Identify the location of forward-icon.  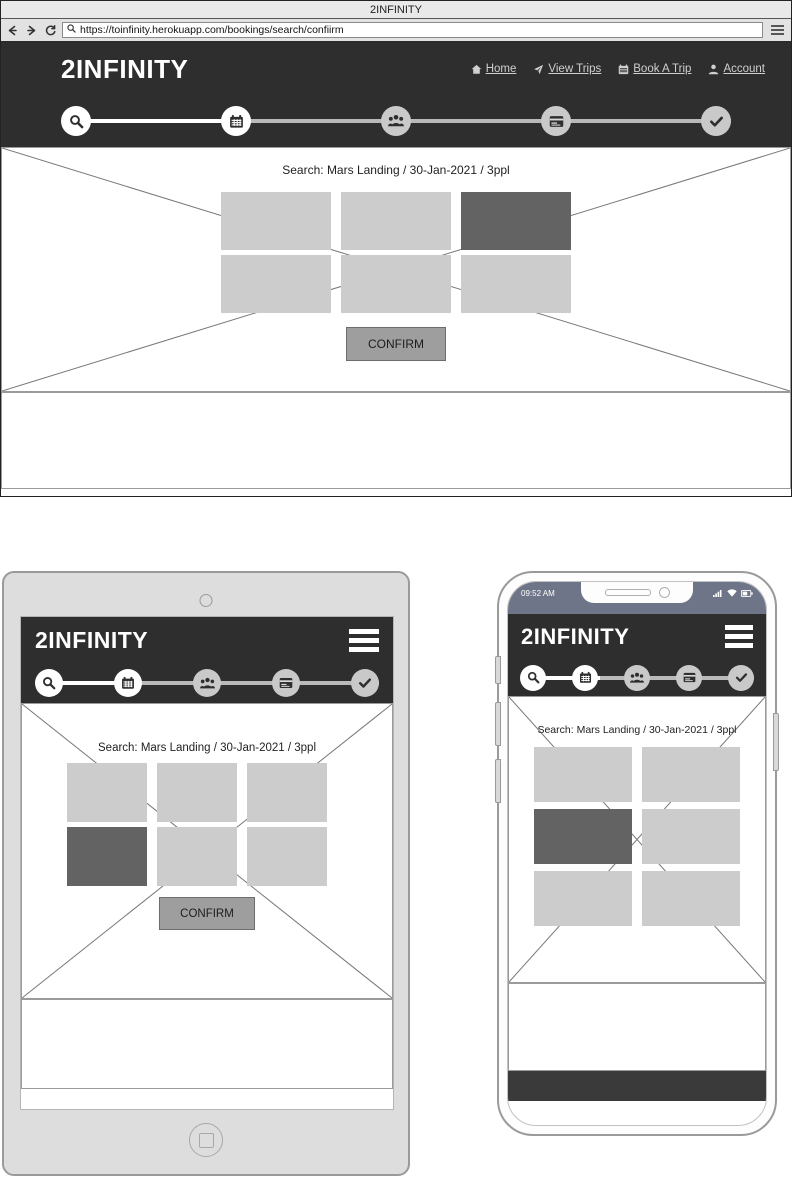
(31, 30).